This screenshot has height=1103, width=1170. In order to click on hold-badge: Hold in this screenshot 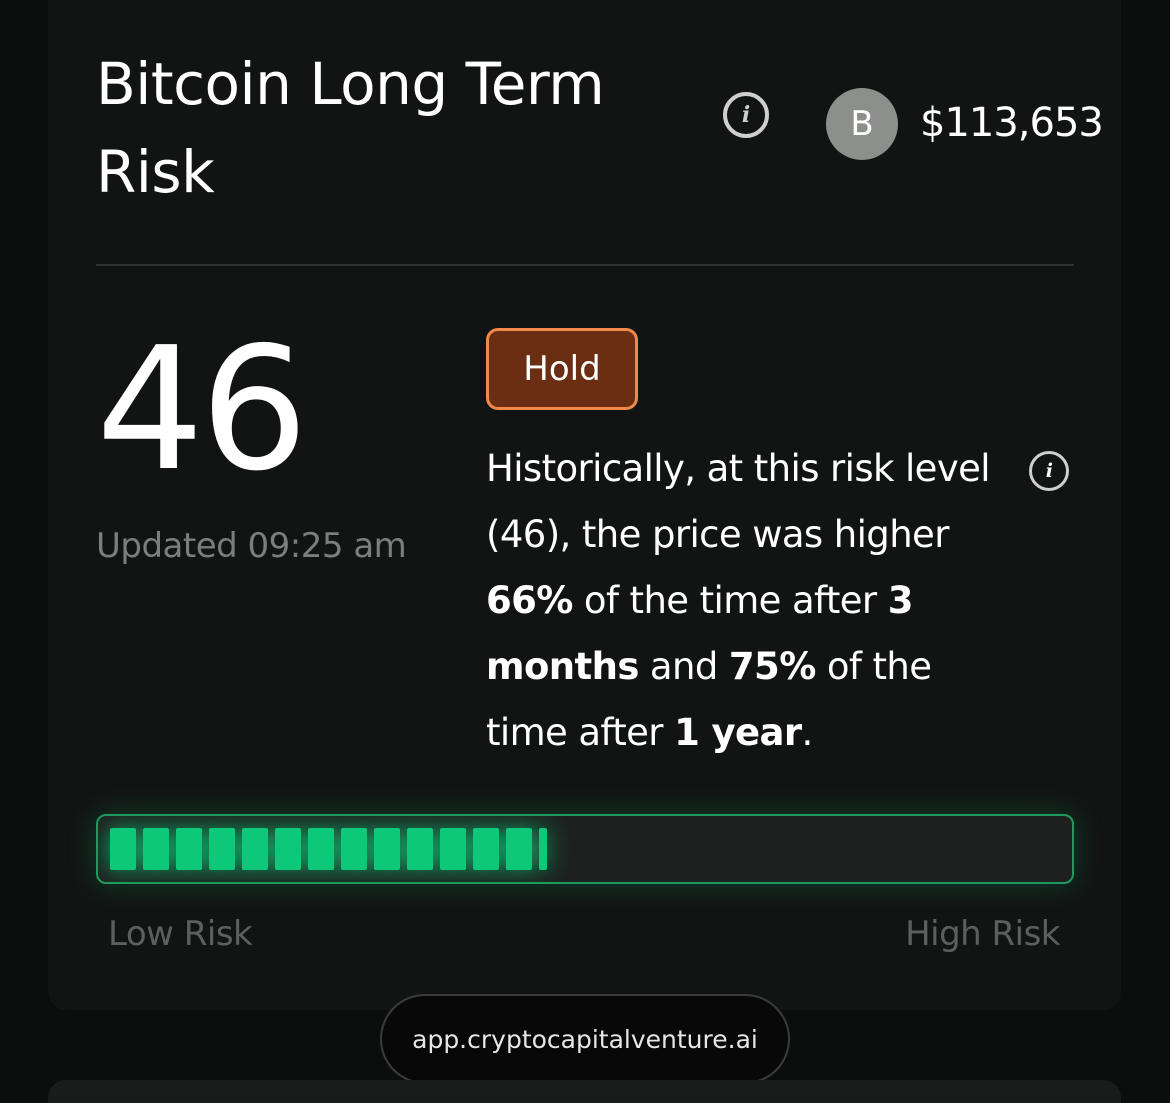, I will do `click(562, 369)`.